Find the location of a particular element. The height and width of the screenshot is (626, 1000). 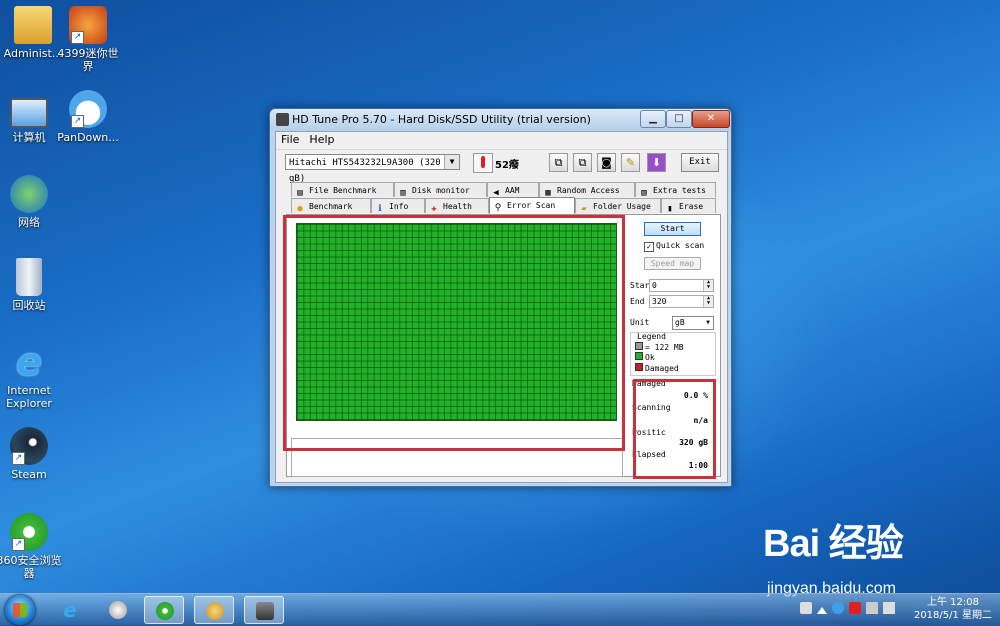

taskbar-paint is located at coordinates (214, 610).